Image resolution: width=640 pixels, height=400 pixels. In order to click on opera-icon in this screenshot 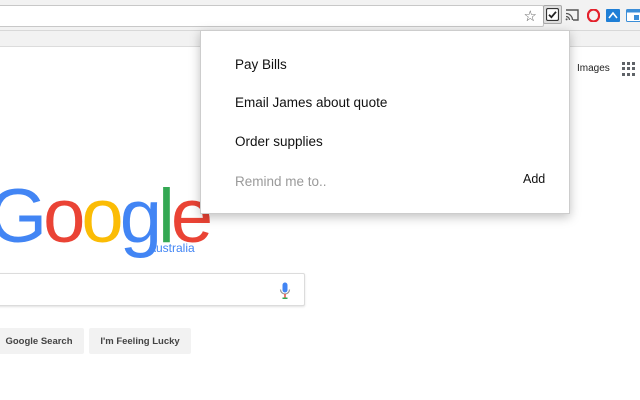, I will do `click(593, 15)`.